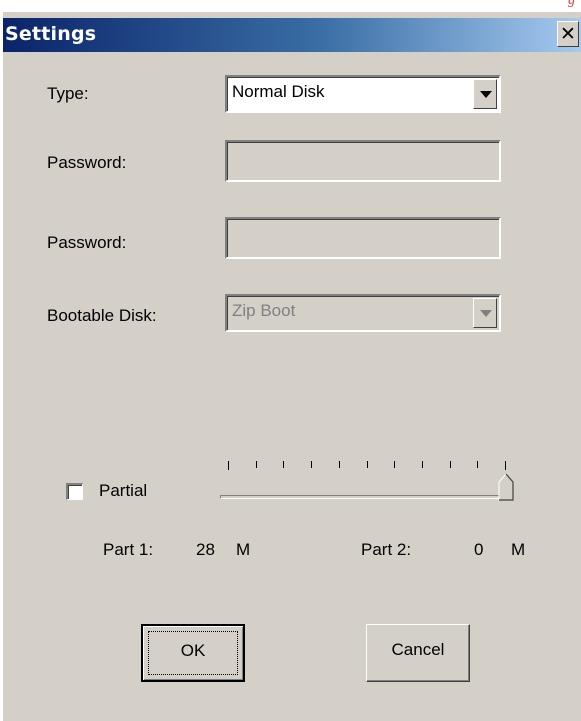  Describe the element at coordinates (87, 162) in the screenshot. I see `password-label: Password:` at that location.